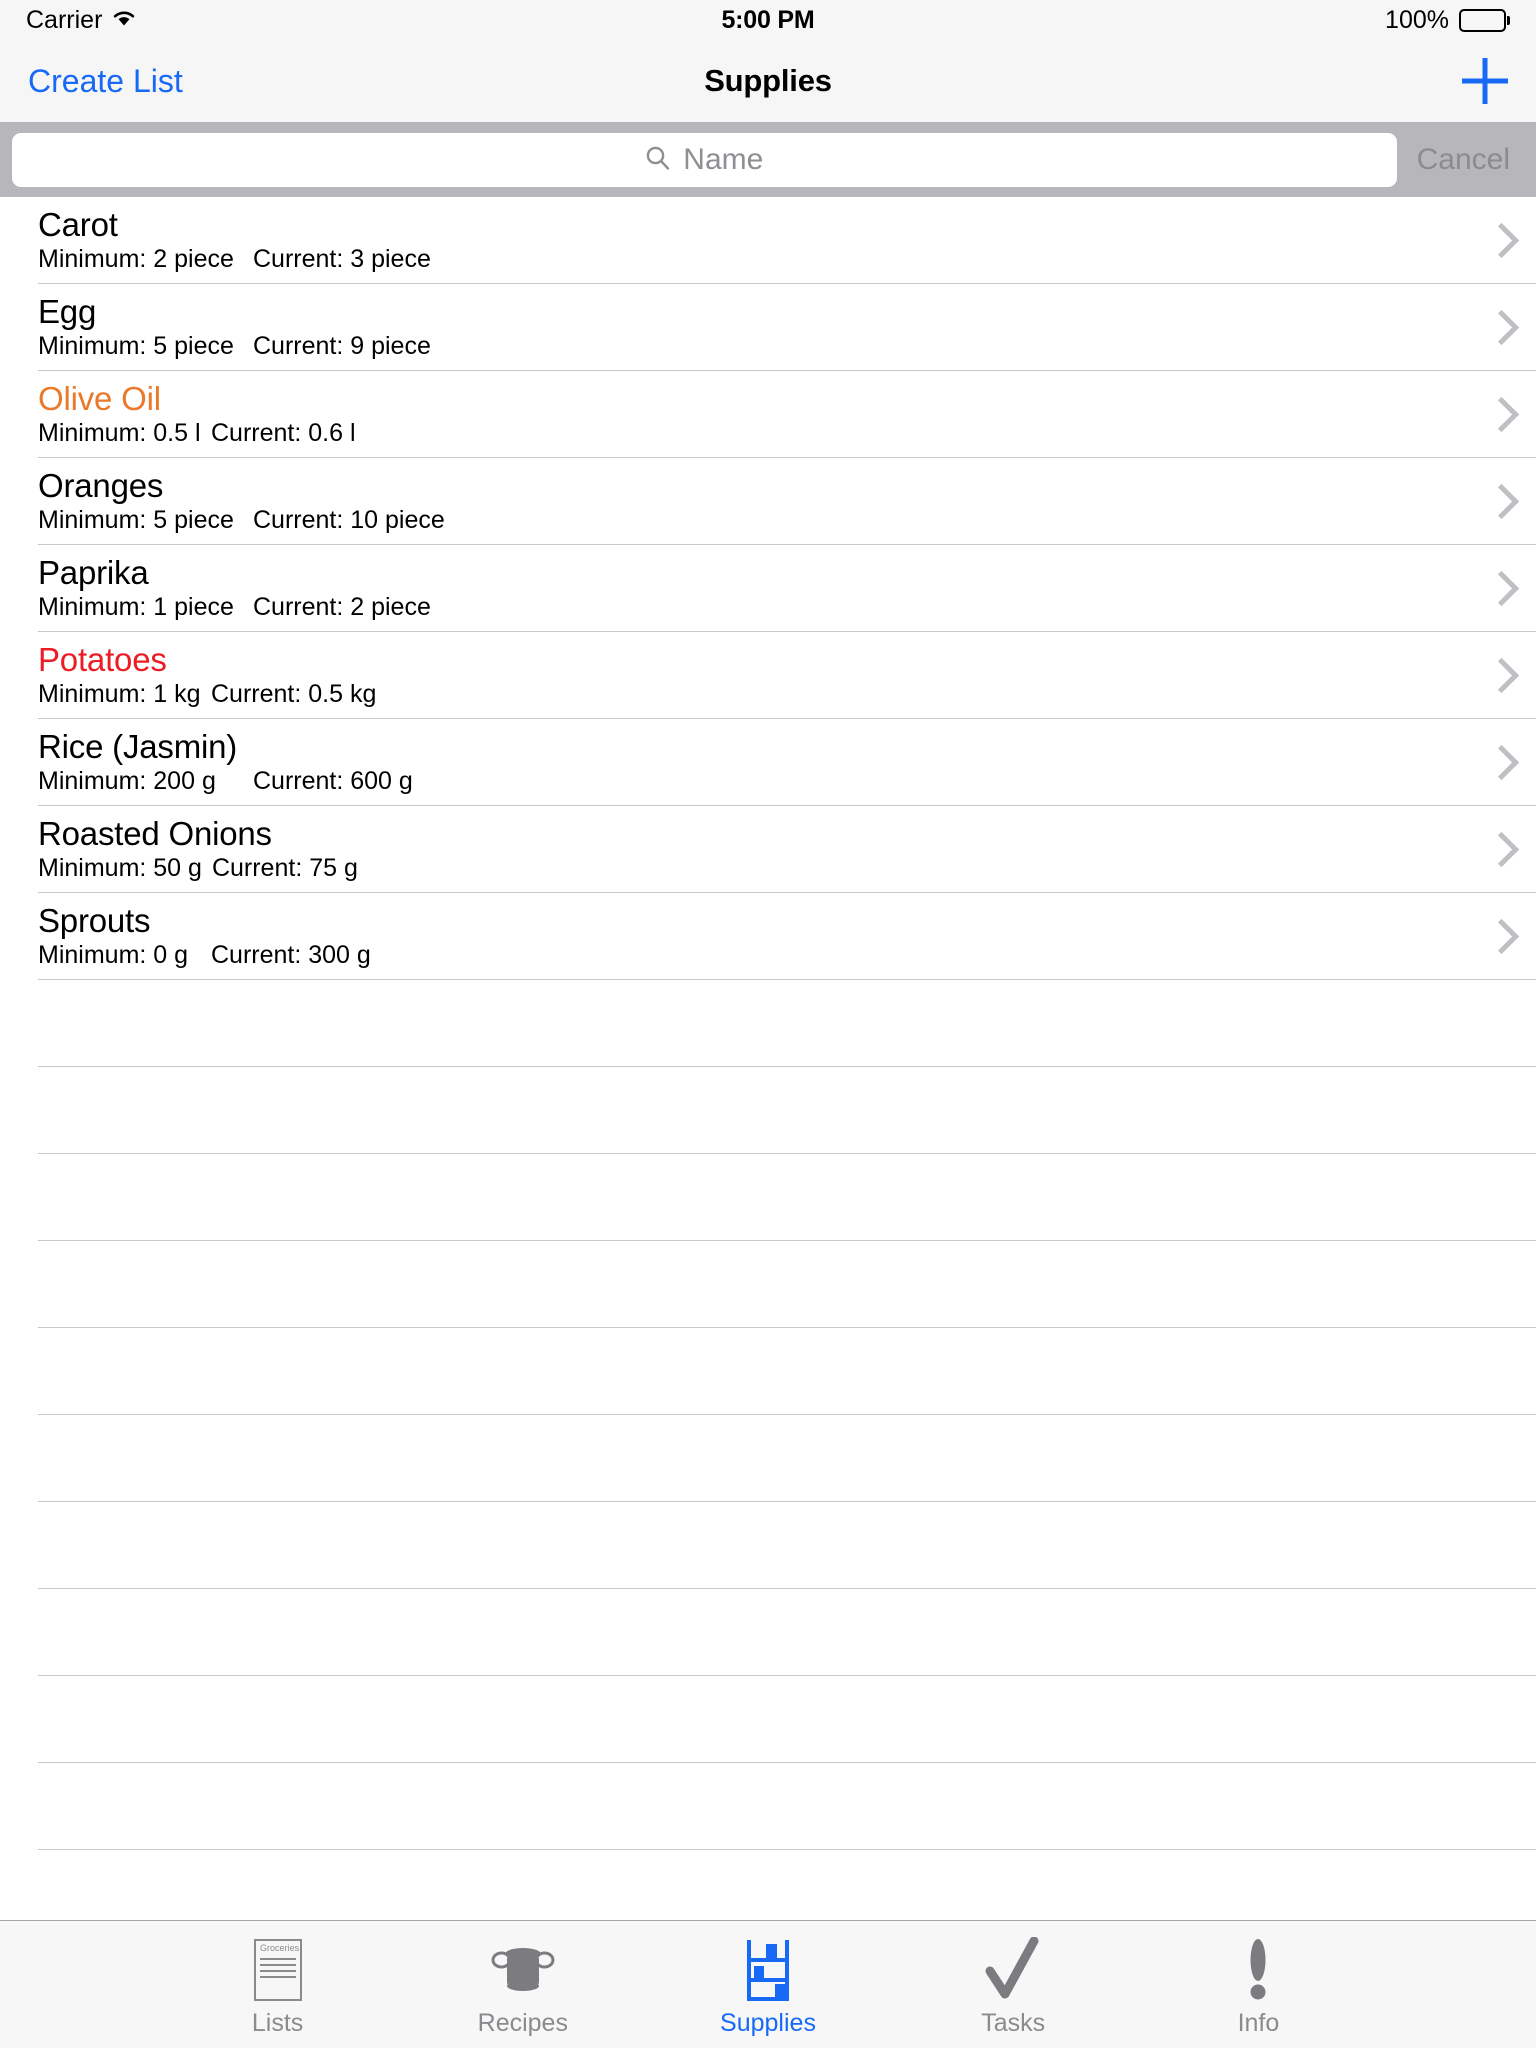 The image size is (1536, 2048). What do you see at coordinates (342, 258) in the screenshot?
I see `supply-current: Current: 3 piece` at bounding box center [342, 258].